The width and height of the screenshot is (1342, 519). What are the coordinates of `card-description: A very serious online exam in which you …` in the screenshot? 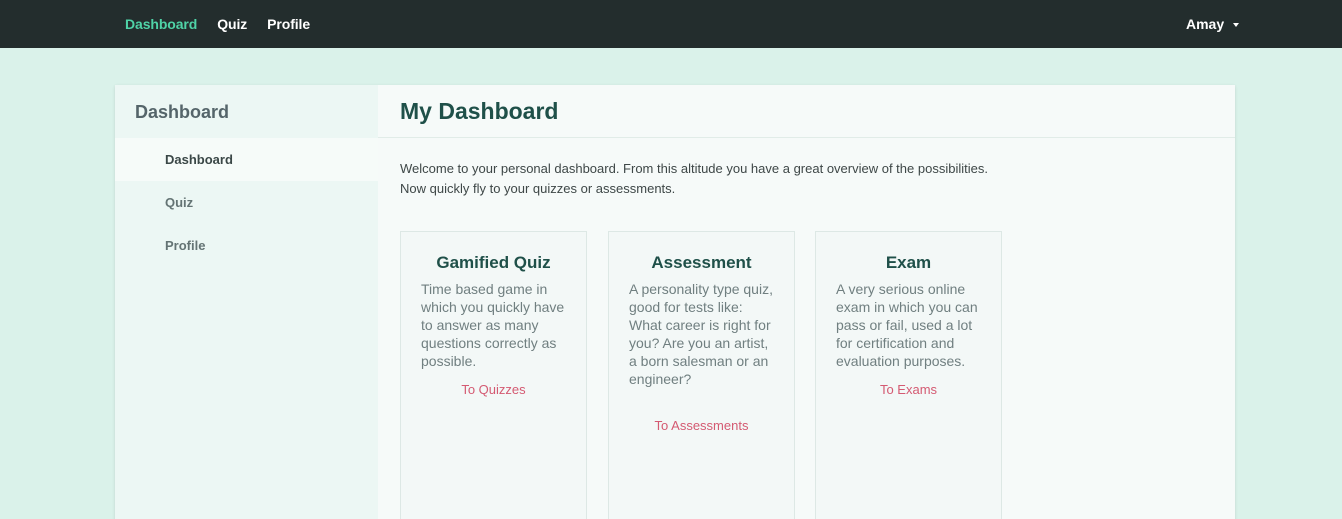 It's located at (907, 325).